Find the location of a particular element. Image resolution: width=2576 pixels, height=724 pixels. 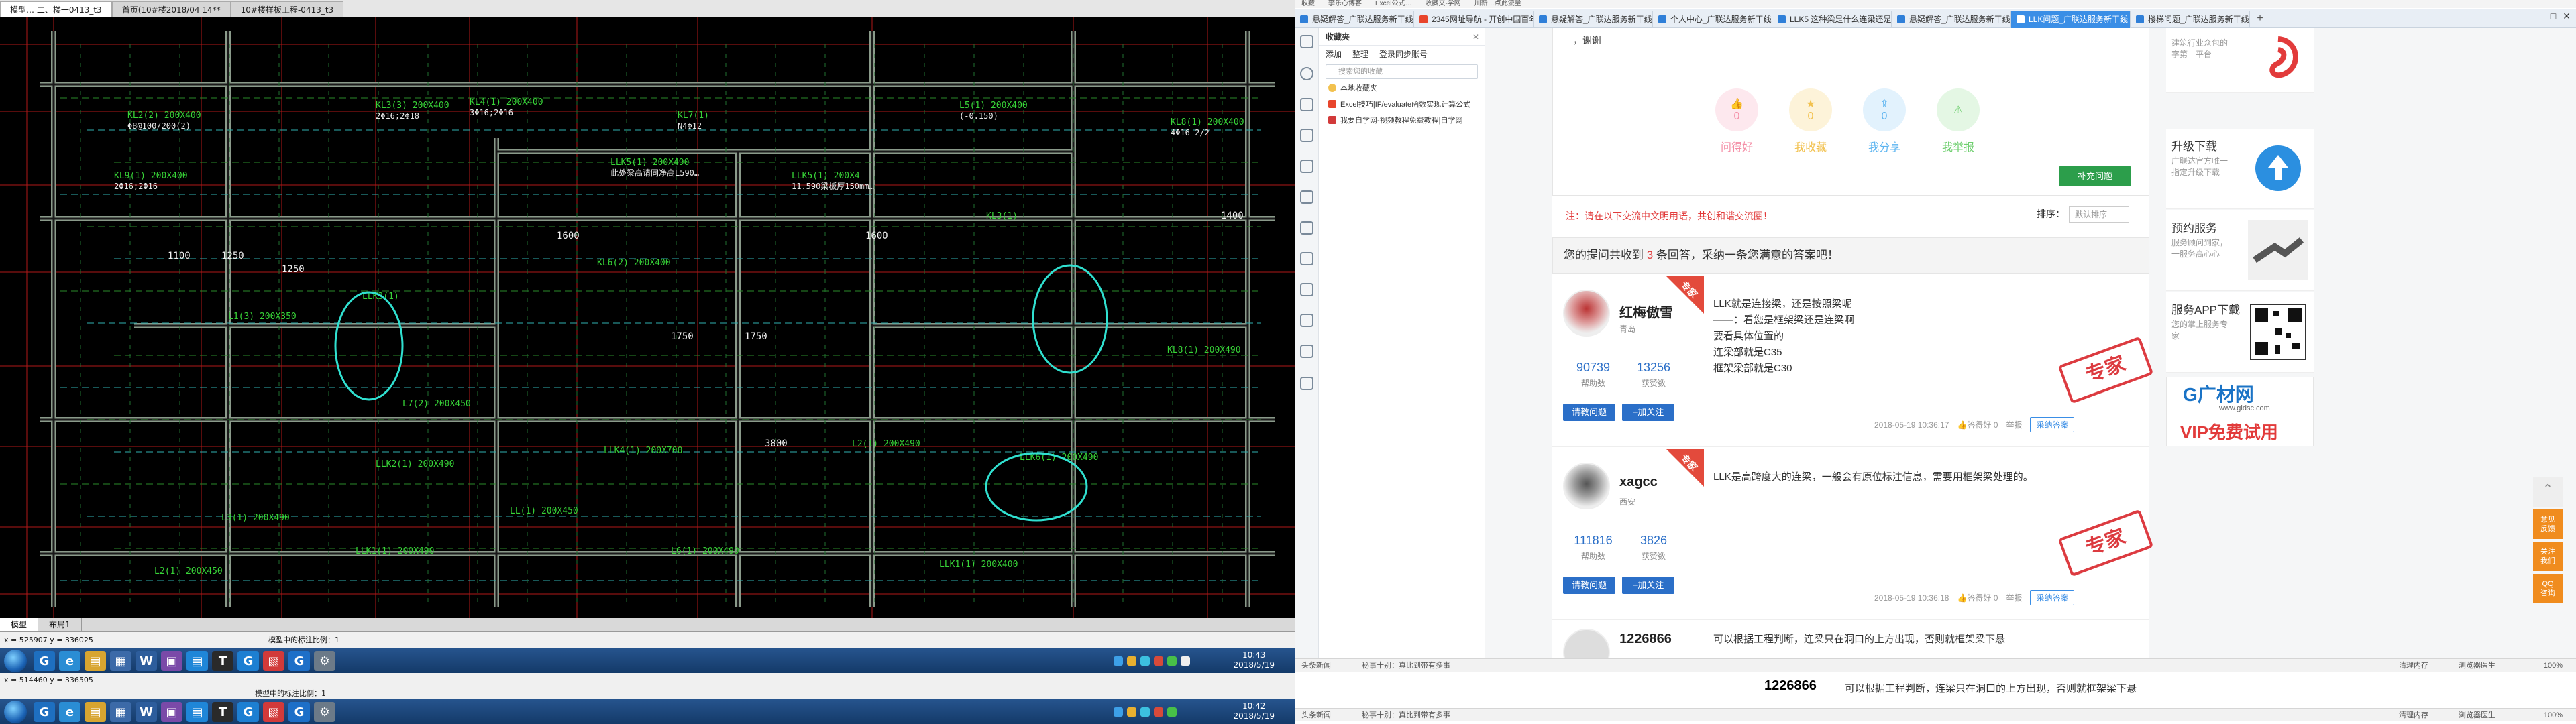

history-icon is located at coordinates (1306, 73).